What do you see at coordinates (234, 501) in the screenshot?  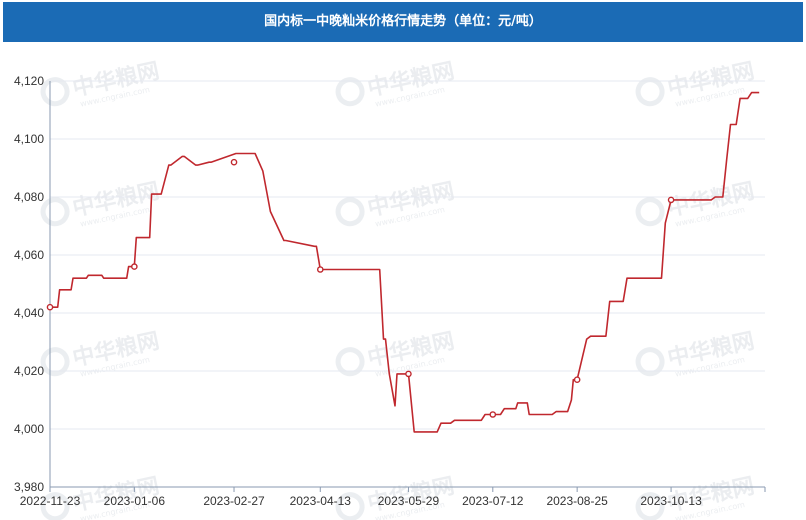 I see `x-tick-label: 2023-02-27` at bounding box center [234, 501].